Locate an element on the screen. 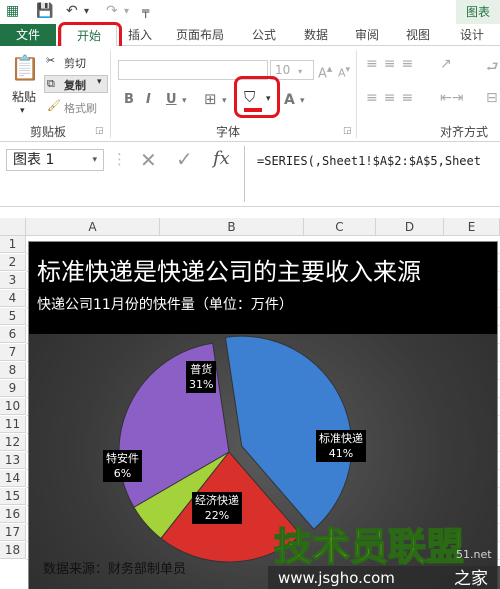  clipboard-launcher-icon: ◲ is located at coordinates (99, 131).